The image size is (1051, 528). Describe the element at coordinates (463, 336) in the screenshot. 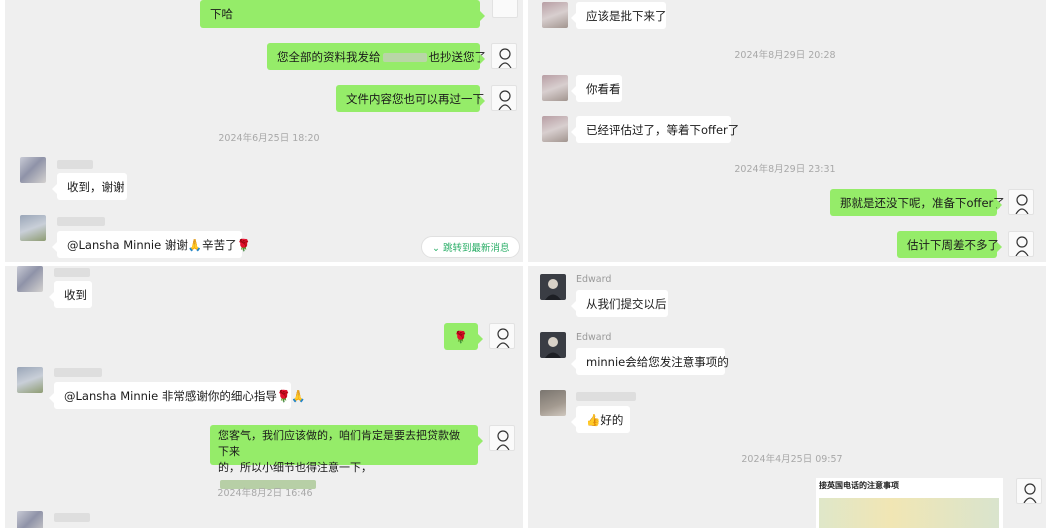

I see `message-bubble-sent: 🌹` at that location.